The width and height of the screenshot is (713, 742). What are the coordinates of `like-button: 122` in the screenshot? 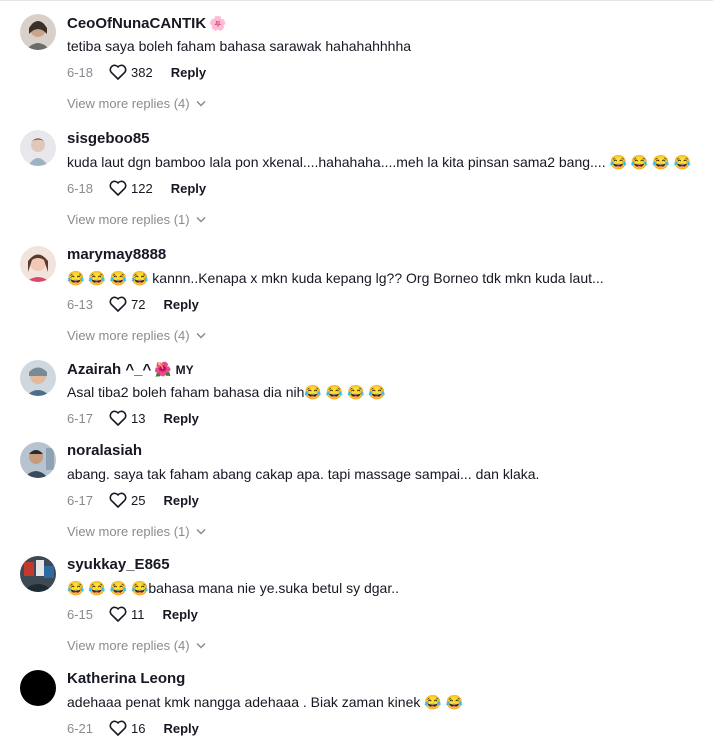 It's located at (140, 188).